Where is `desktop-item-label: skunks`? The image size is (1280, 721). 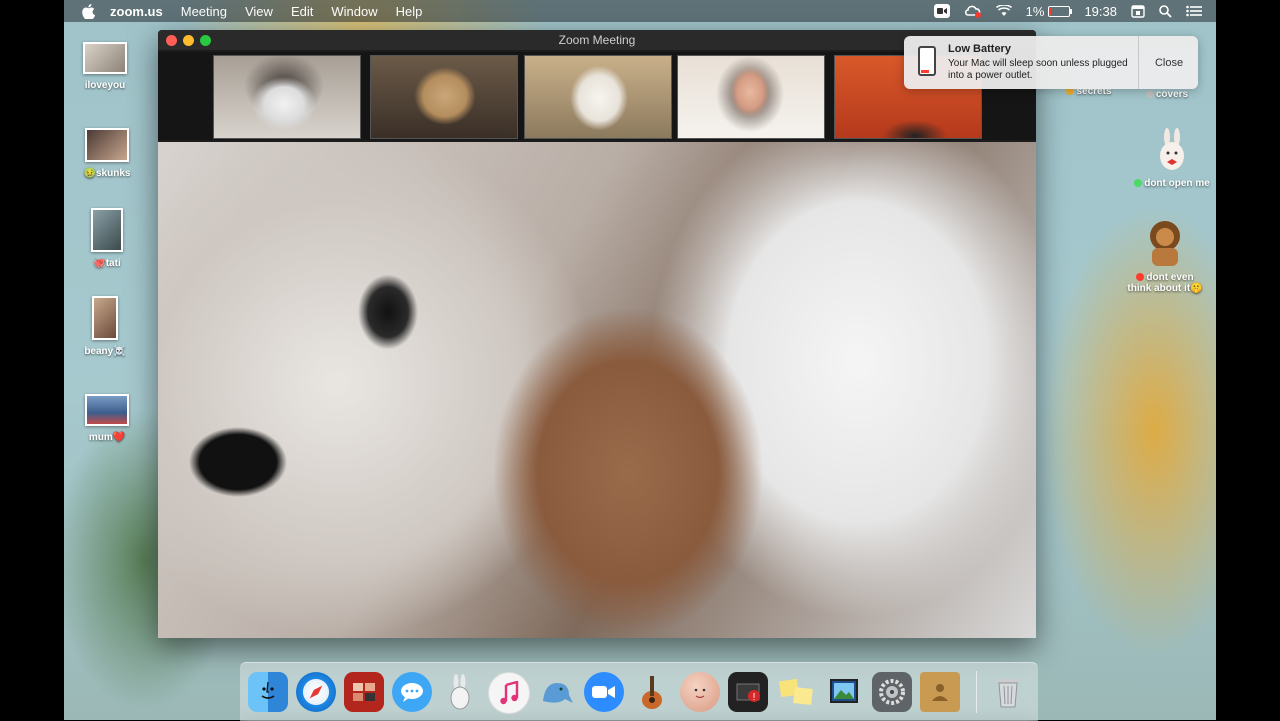 desktop-item-label: skunks is located at coordinates (113, 173).